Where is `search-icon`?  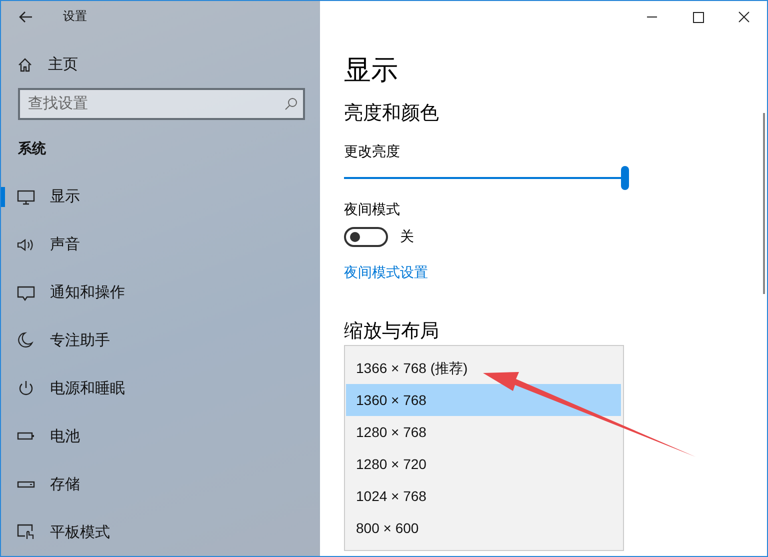
search-icon is located at coordinates (291, 103).